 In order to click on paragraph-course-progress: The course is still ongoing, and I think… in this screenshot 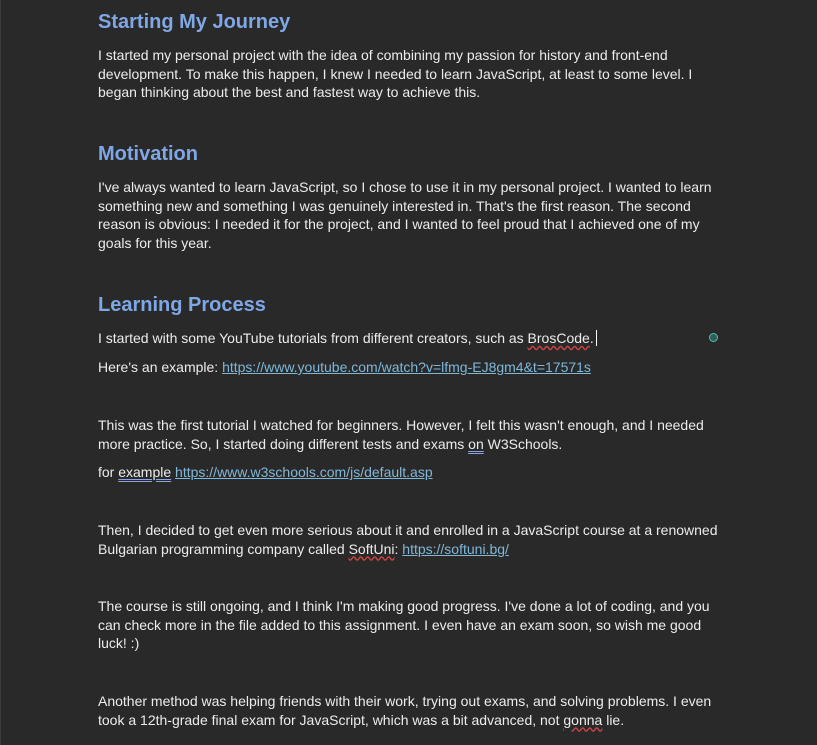, I will do `click(404, 625)`.